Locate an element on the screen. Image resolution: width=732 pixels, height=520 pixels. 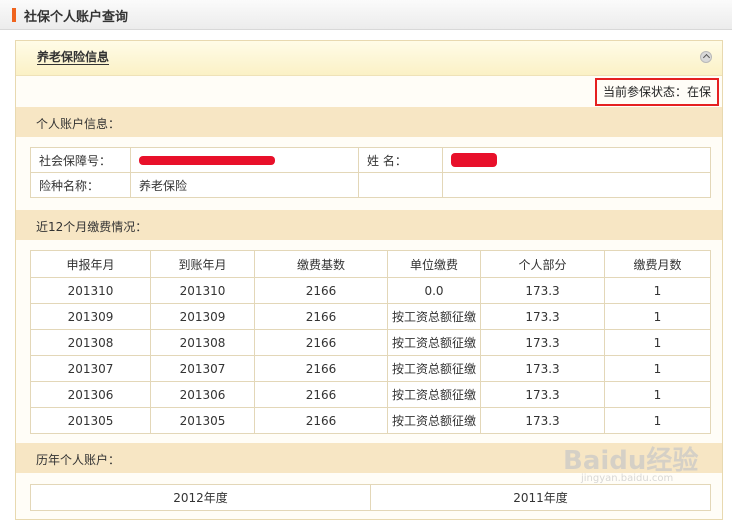
arrival-month: 201310 is located at coordinates (202, 290).